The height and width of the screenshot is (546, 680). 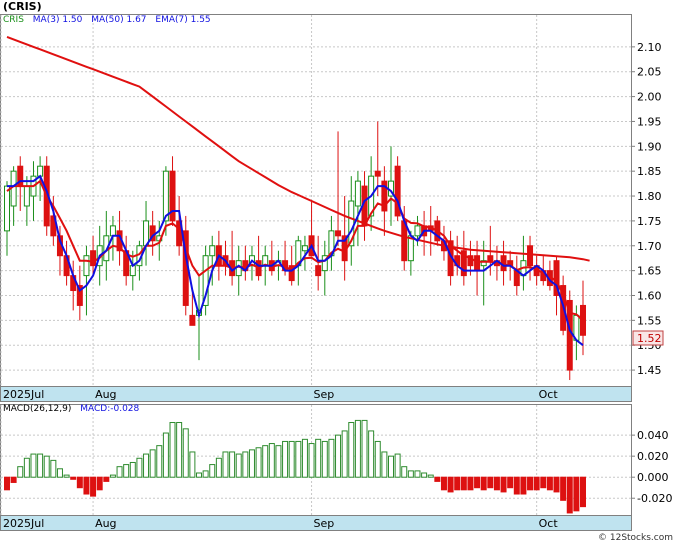 I want to click on macd-date-label: Oct, so click(x=549, y=523).